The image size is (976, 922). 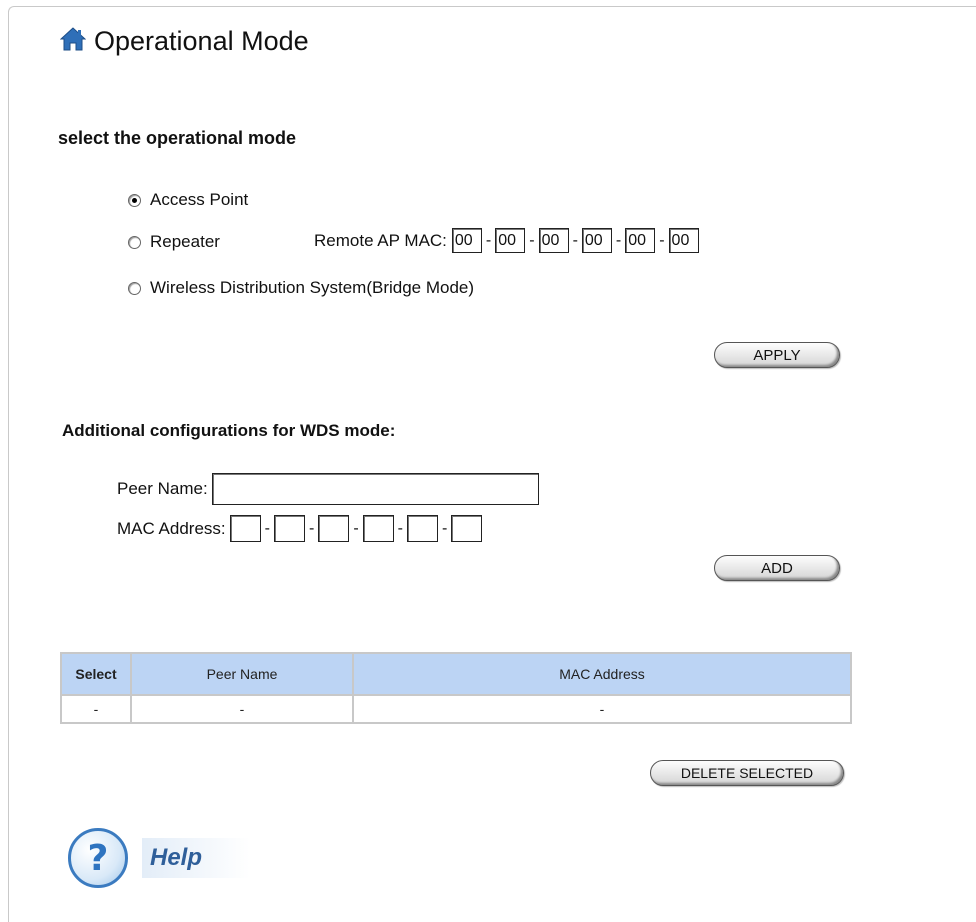 What do you see at coordinates (777, 568) in the screenshot?
I see `add-button: ADD` at bounding box center [777, 568].